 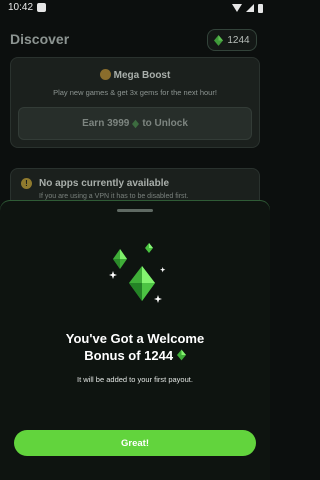 What do you see at coordinates (149, 248) in the screenshot?
I see `tiny-gem-icon` at bounding box center [149, 248].